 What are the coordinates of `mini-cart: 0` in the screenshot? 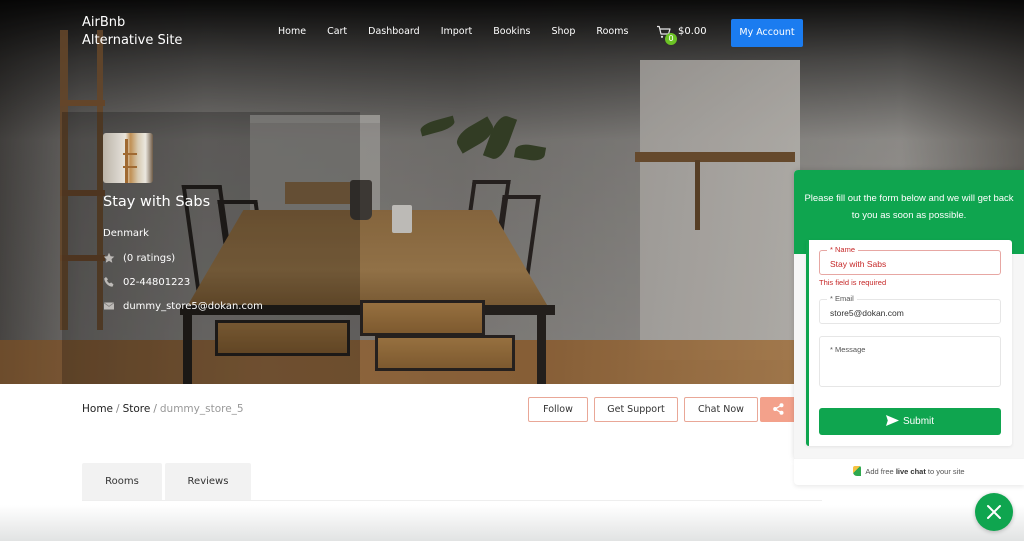 It's located at (667, 34).